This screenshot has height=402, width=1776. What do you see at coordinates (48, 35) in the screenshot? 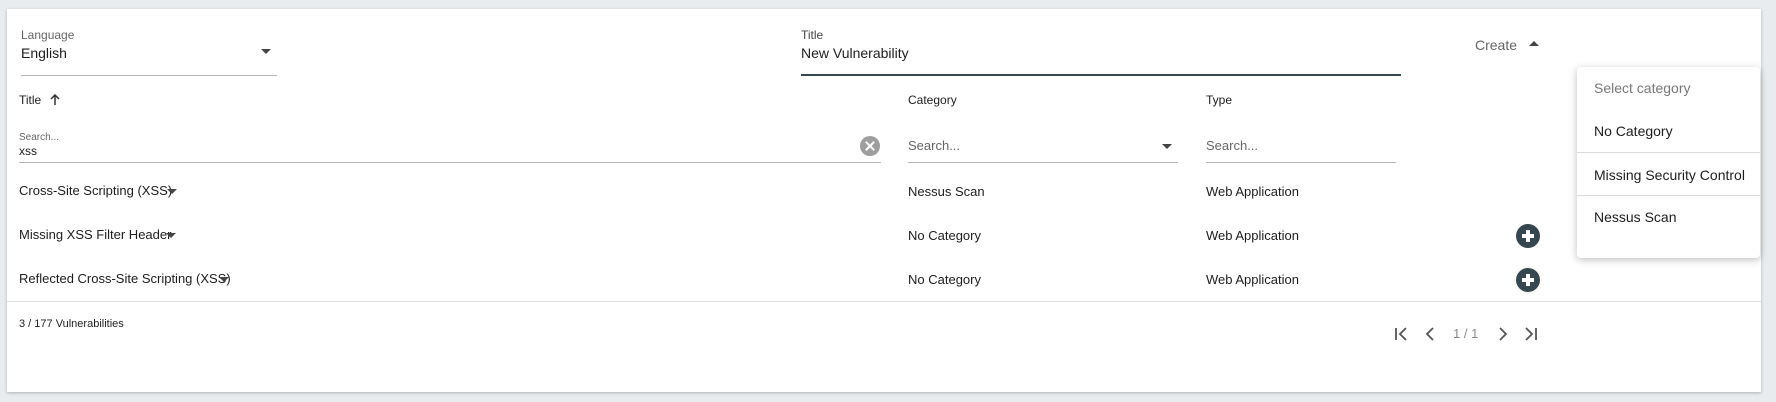
I see `language-label: Language` at bounding box center [48, 35].